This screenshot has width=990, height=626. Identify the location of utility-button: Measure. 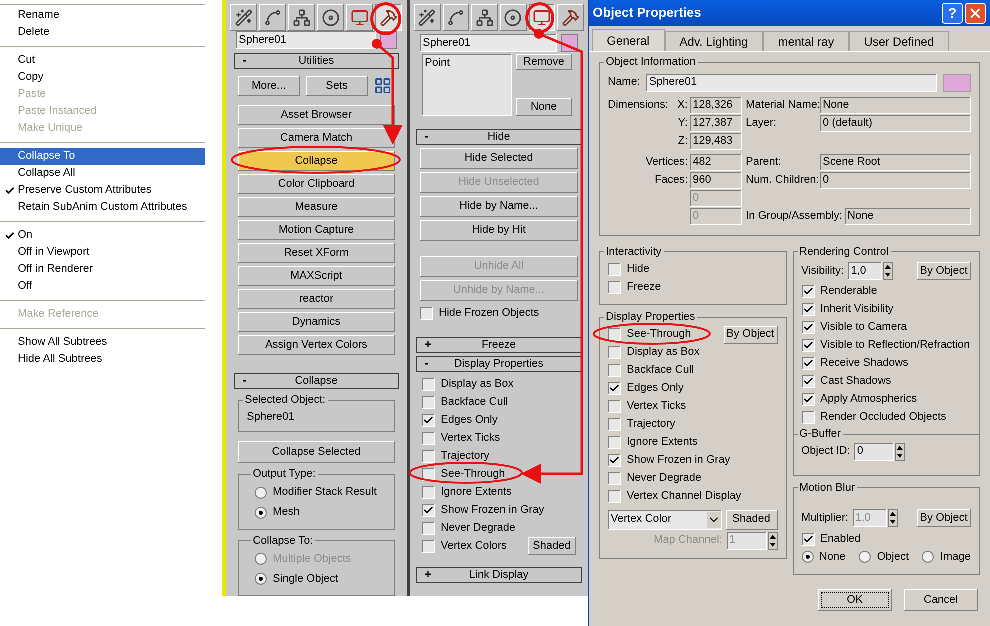
(316, 207).